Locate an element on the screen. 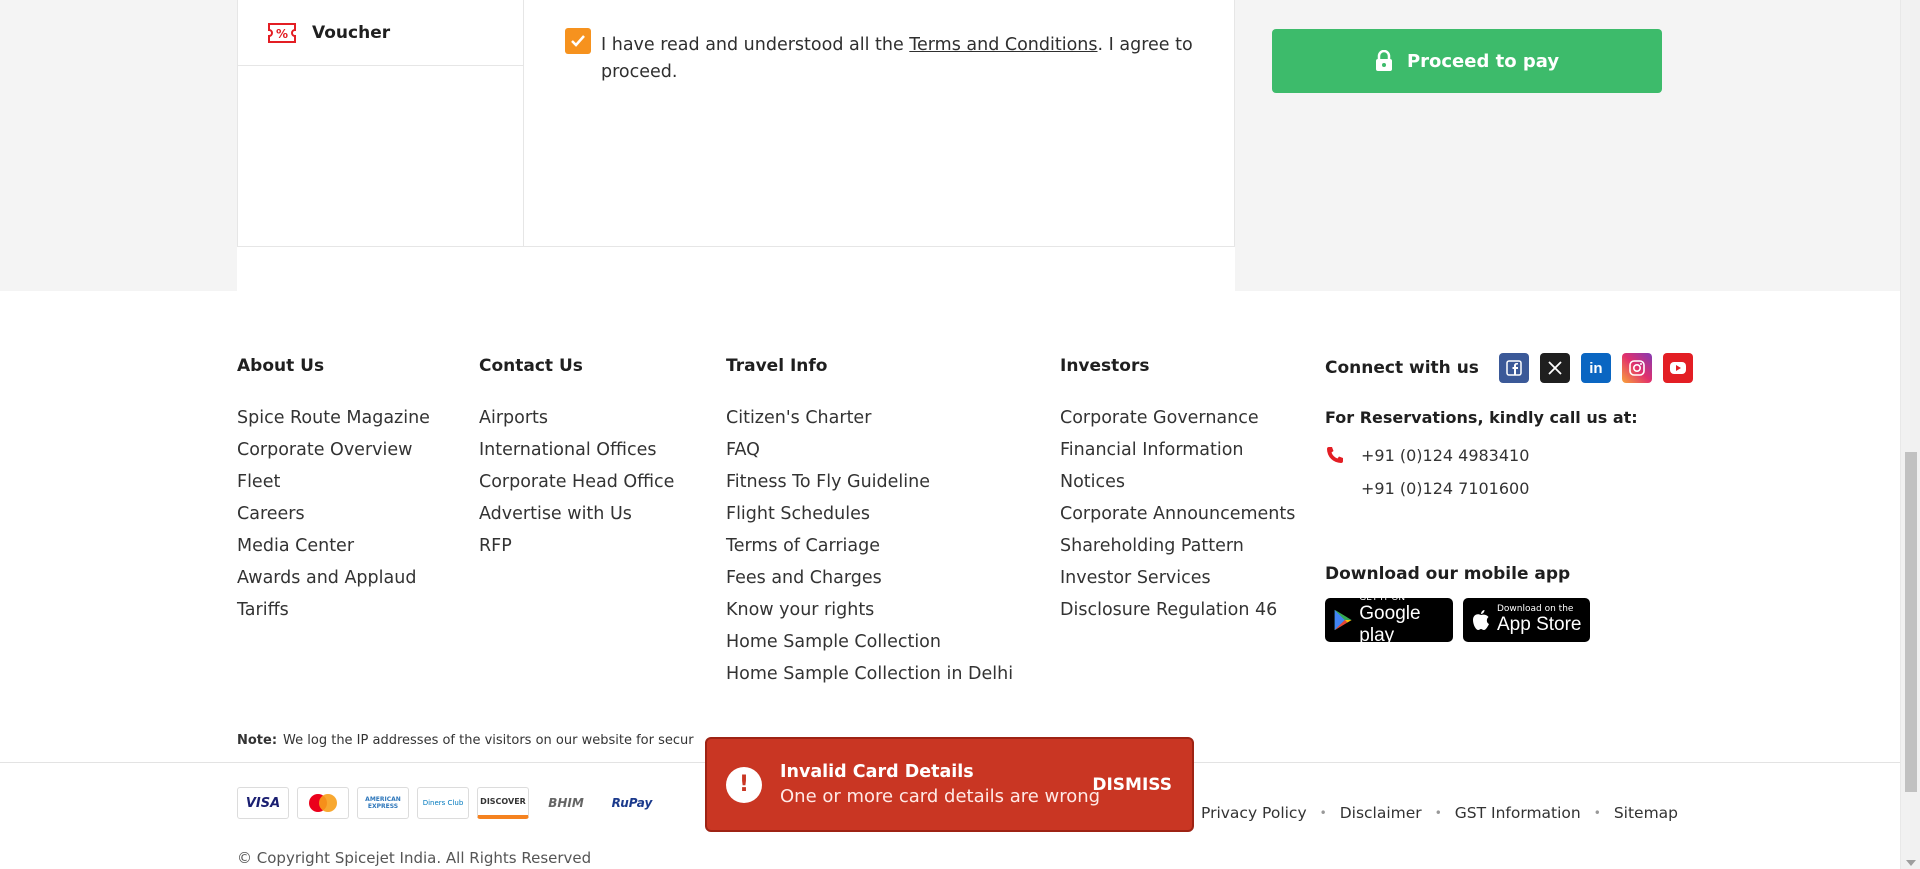 Image resolution: width=1920 pixels, height=869 pixels. proceed-to-pay-button: Proceed to pay is located at coordinates (1467, 61).